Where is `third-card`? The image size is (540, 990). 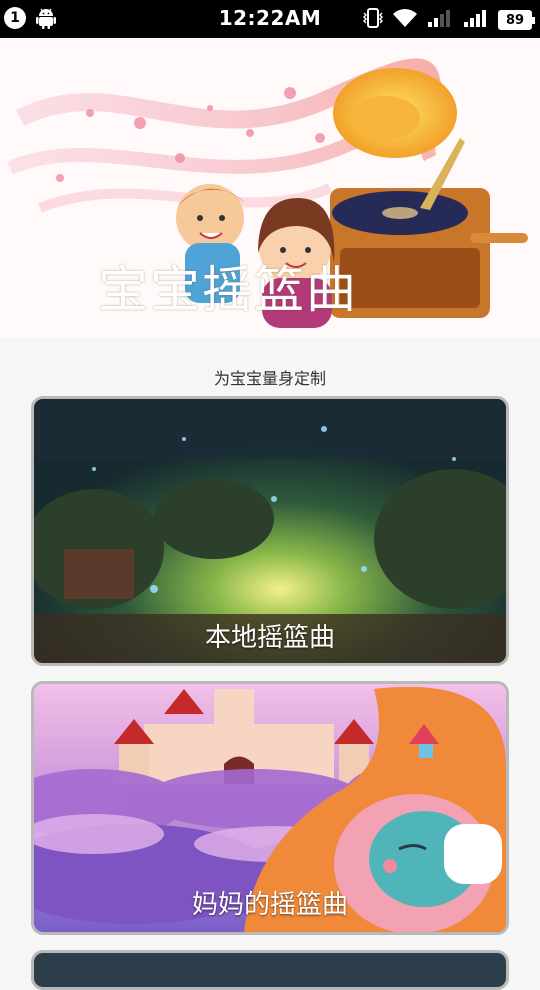
third-card is located at coordinates (270, 970).